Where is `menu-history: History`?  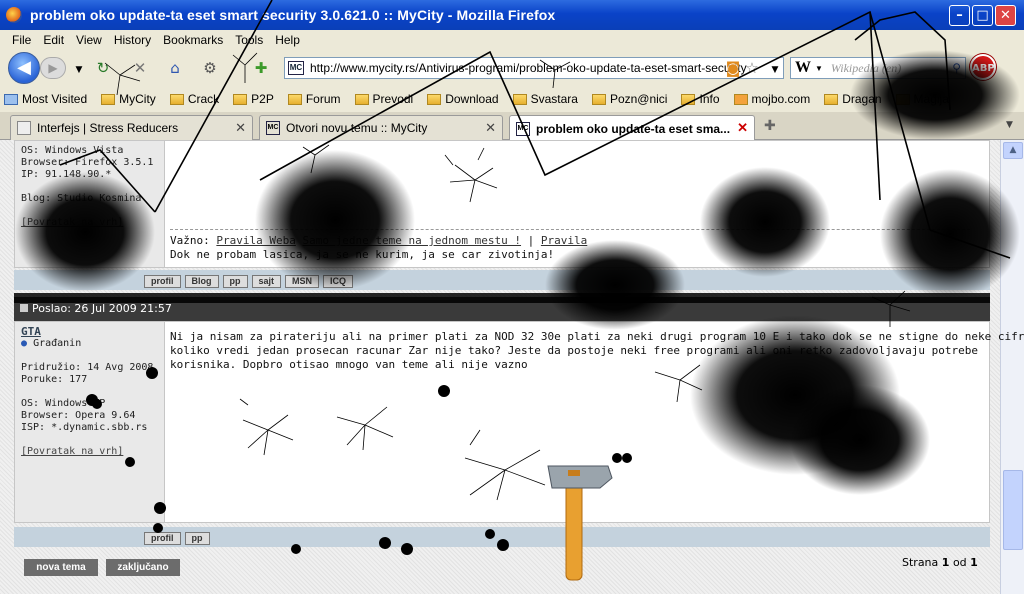 menu-history: History is located at coordinates (132, 40).